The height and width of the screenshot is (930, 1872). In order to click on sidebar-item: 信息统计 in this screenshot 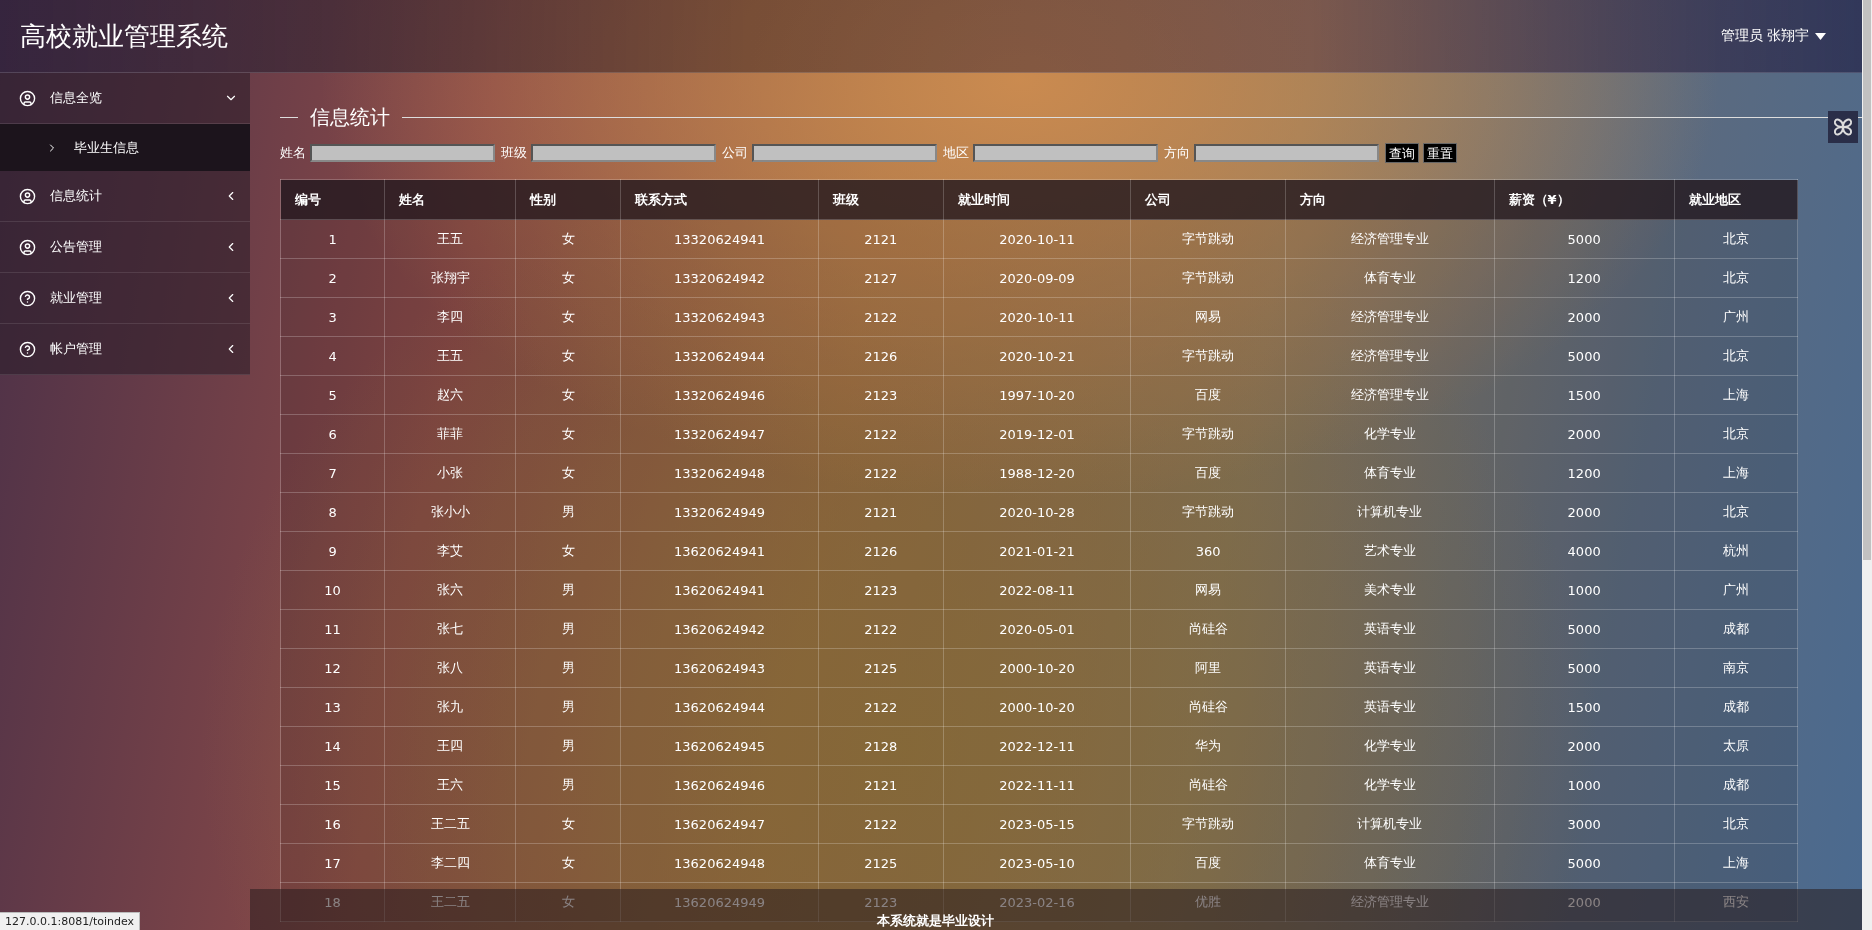, I will do `click(125, 196)`.